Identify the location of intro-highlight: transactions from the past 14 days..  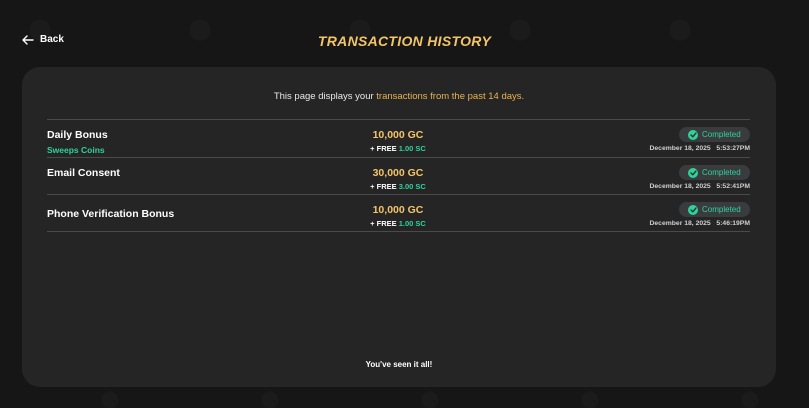
(450, 96).